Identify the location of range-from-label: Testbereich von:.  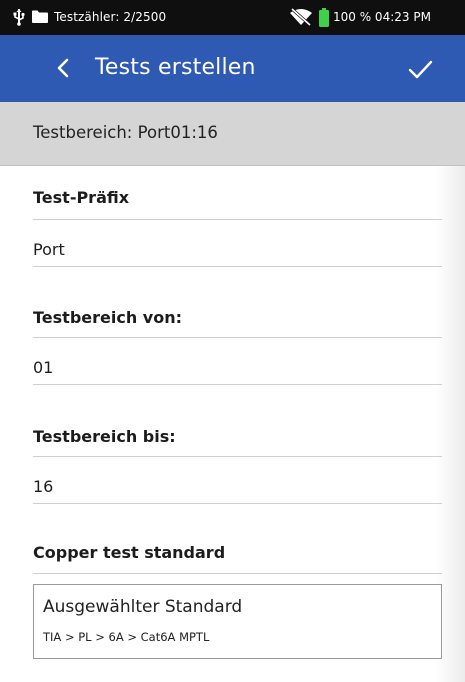
(107, 317).